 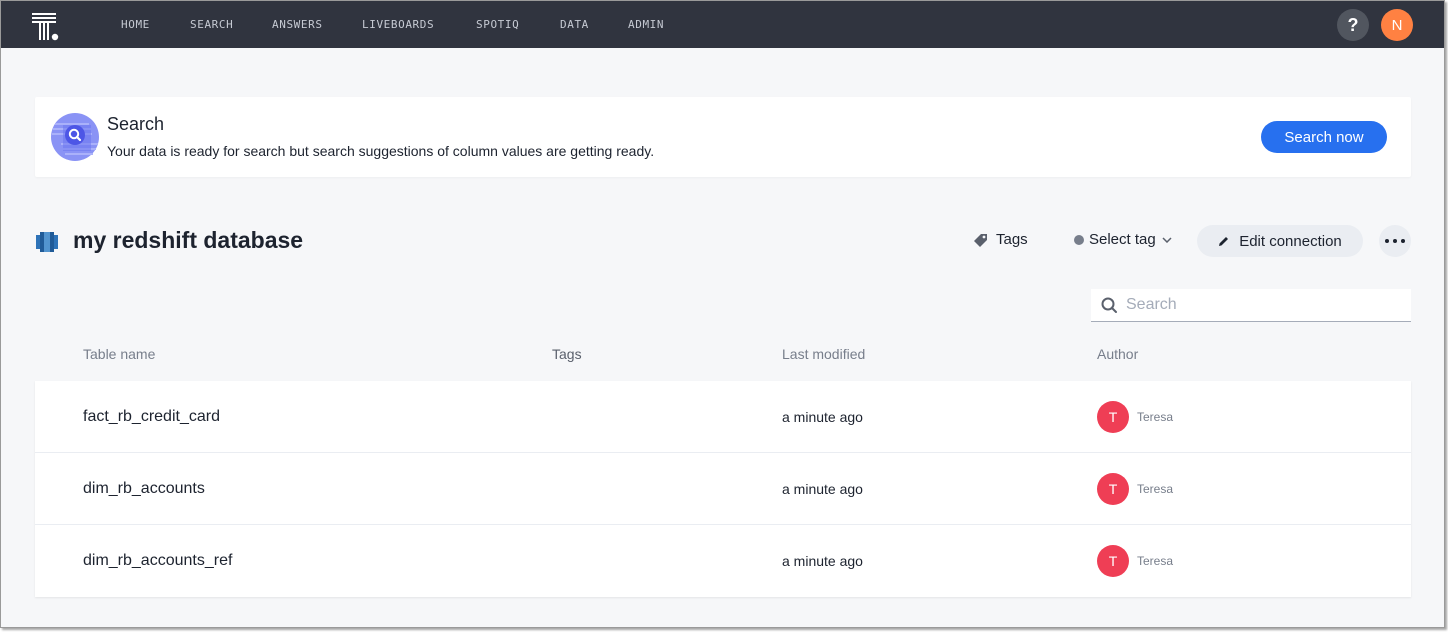 I want to click on user-avatar: N, so click(x=1397, y=25).